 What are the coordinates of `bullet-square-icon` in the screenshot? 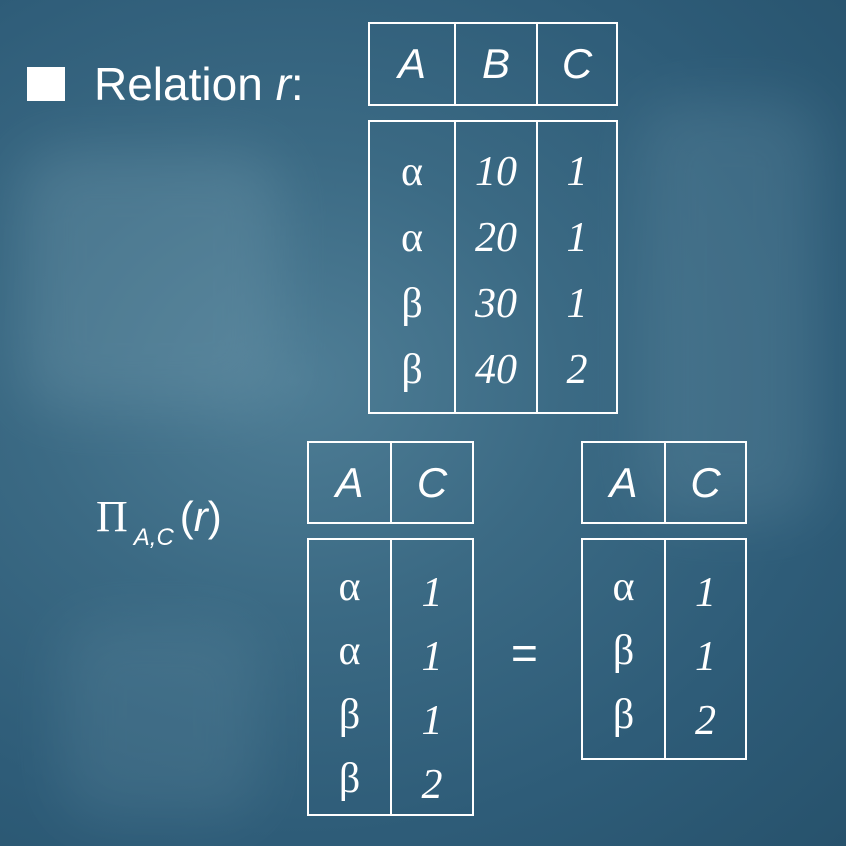 It's located at (46, 84).